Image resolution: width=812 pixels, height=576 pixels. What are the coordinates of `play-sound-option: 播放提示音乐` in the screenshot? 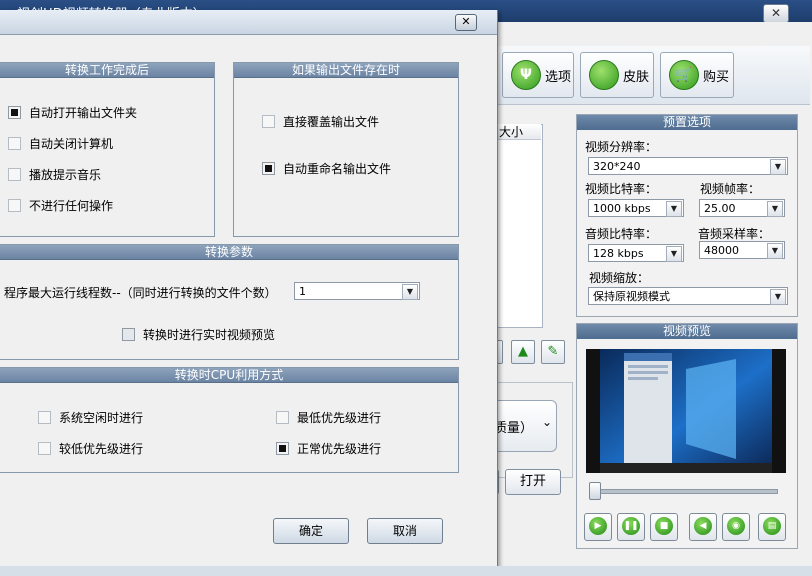 It's located at (54, 174).